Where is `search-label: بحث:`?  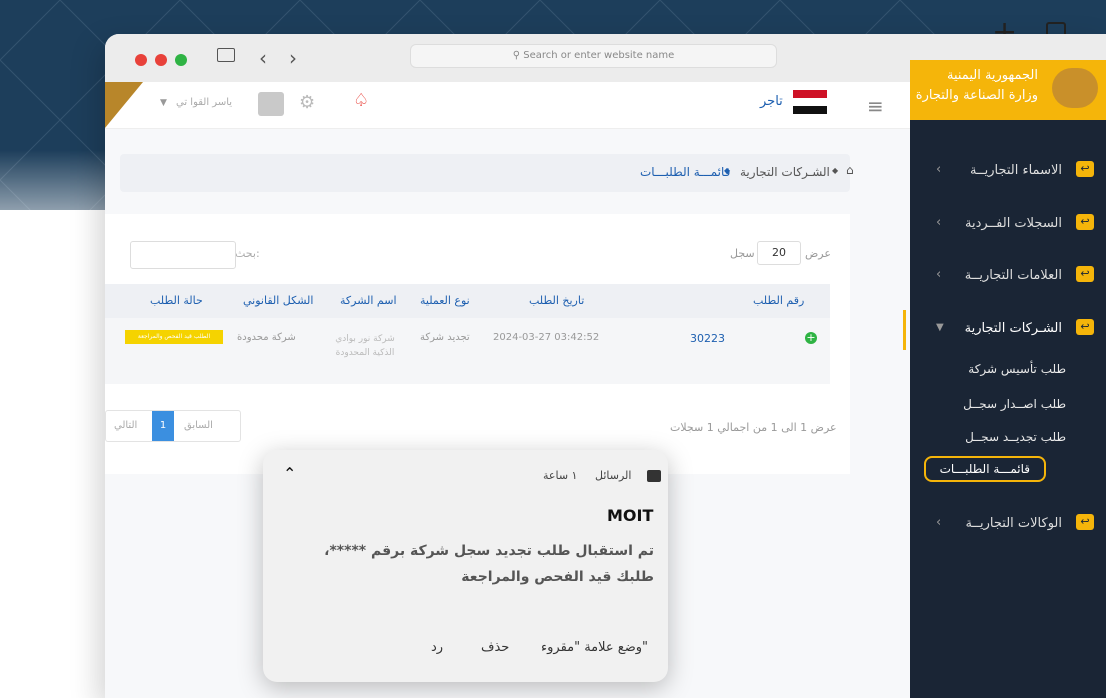 search-label: بحث: is located at coordinates (247, 253).